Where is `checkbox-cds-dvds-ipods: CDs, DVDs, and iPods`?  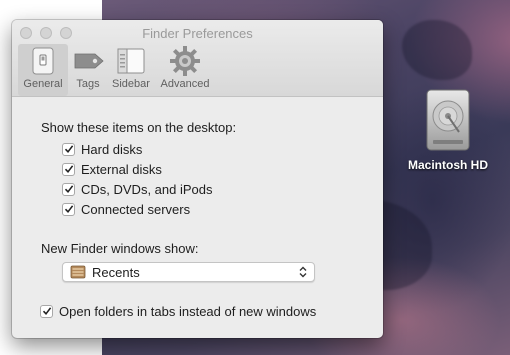 checkbox-cds-dvds-ipods: CDs, DVDs, and iPods is located at coordinates (137, 189).